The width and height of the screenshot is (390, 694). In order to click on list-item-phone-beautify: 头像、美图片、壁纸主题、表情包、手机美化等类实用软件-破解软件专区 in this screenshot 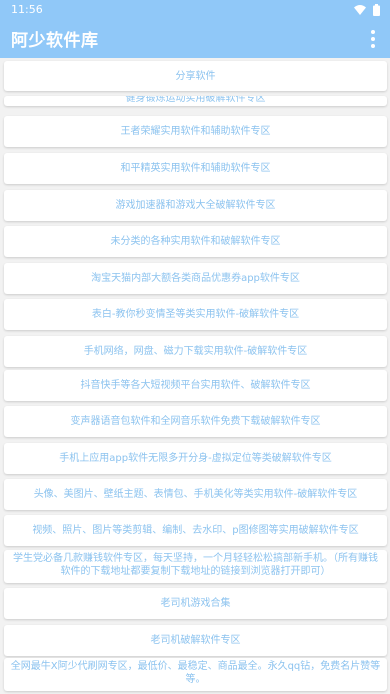, I will do `click(195, 494)`.